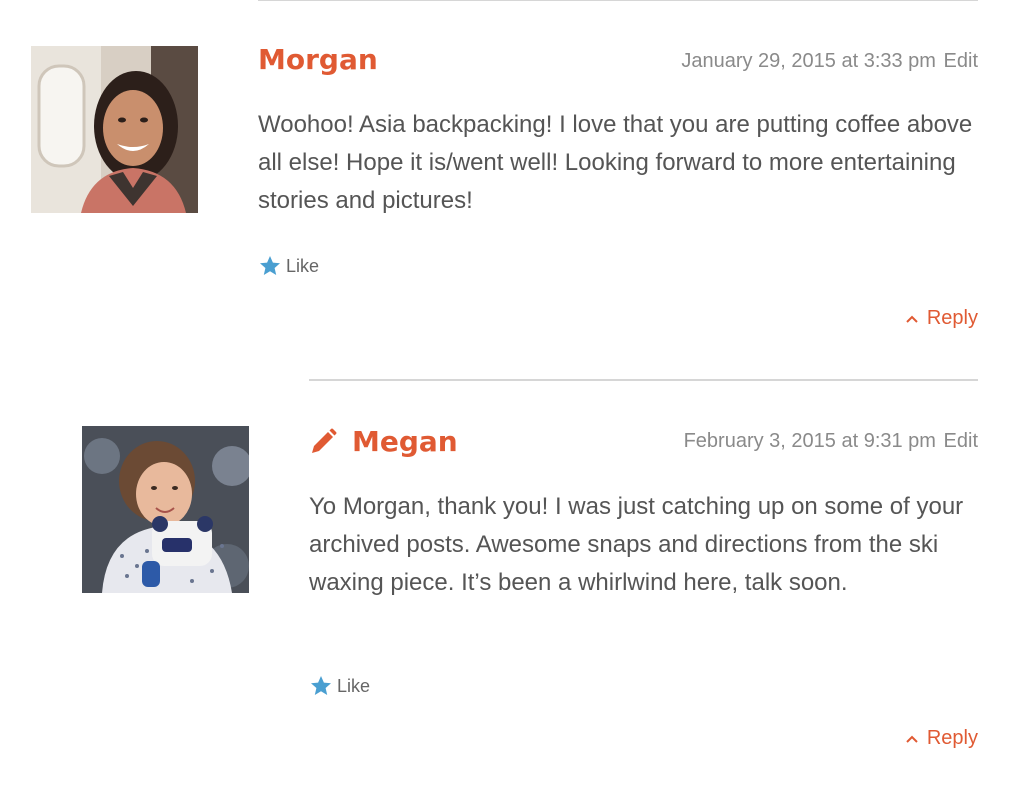 The height and width of the screenshot is (786, 1018). Describe the element at coordinates (318, 60) in the screenshot. I see `comment-author: Morgan` at that location.